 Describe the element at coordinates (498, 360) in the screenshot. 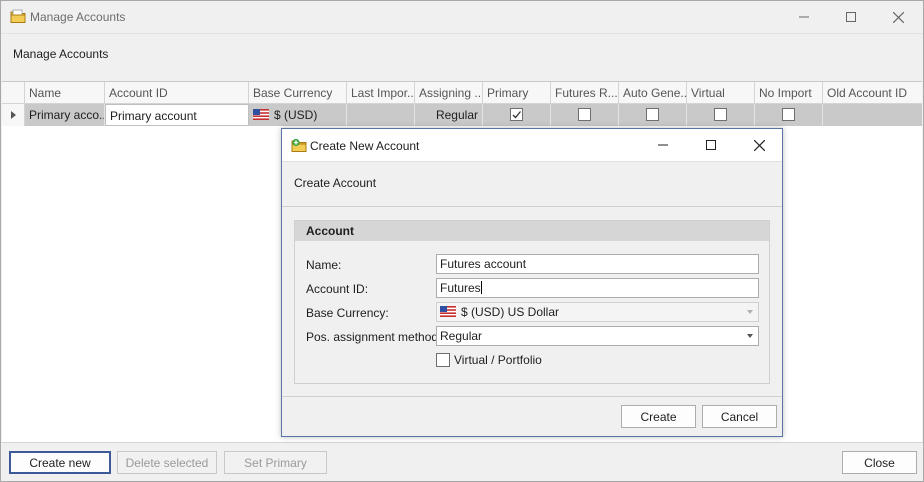

I see `virtual-portfolio-label: Virtual / Portfolio` at that location.